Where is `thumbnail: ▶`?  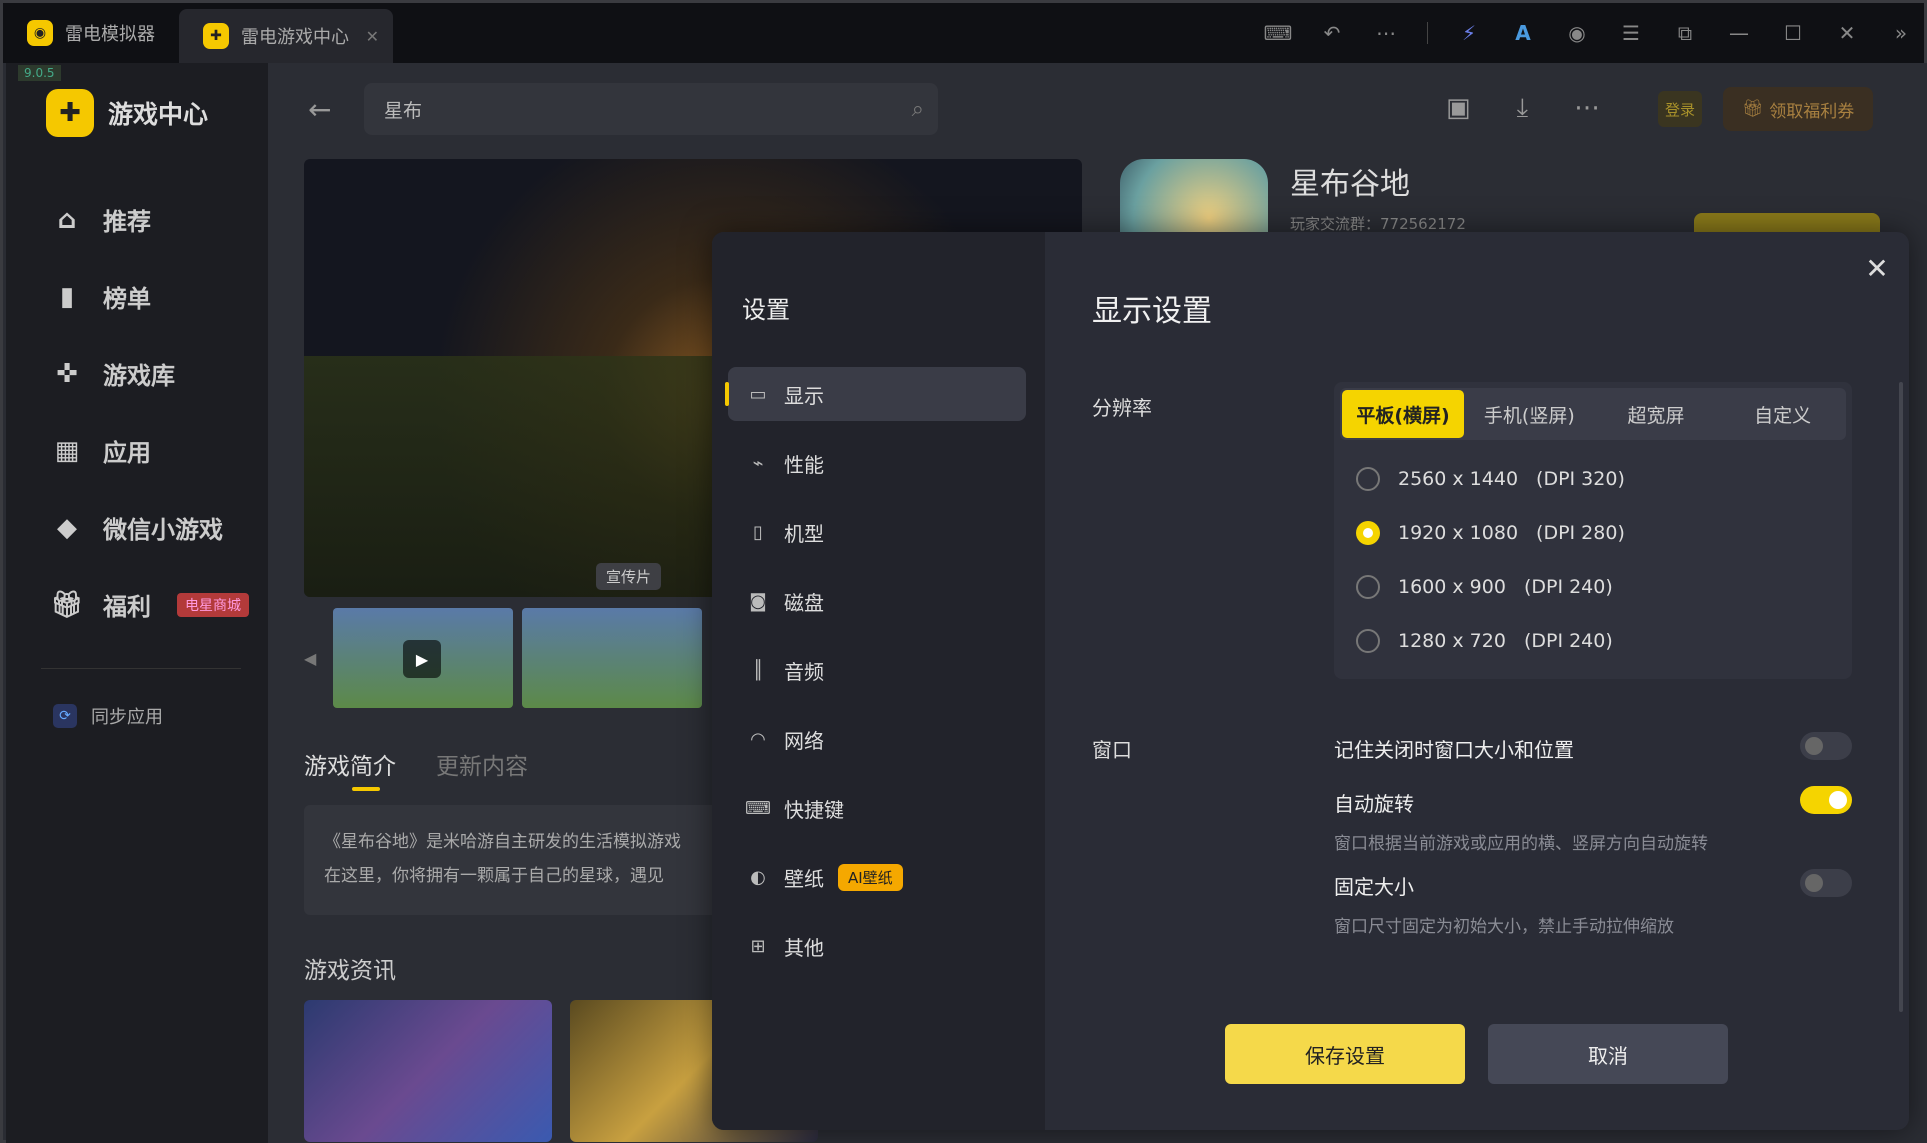 thumbnail: ▶ is located at coordinates (423, 658).